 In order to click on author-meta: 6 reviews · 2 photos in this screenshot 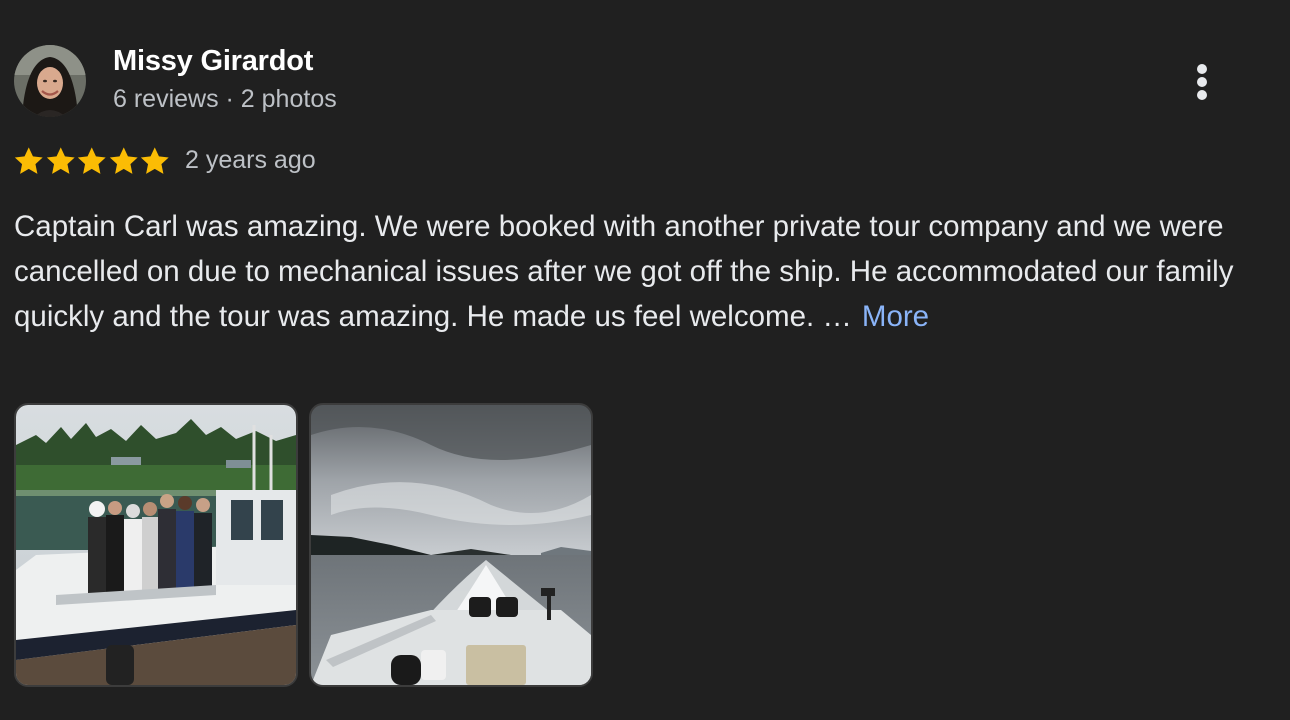, I will do `click(225, 99)`.